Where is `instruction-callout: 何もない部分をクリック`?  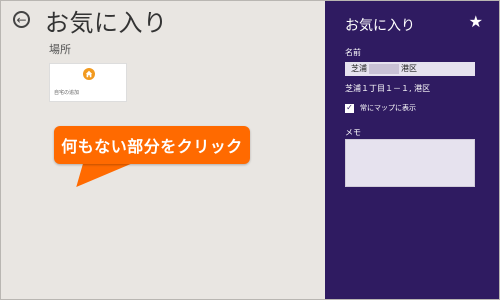 instruction-callout: 何もない部分をクリック is located at coordinates (152, 145).